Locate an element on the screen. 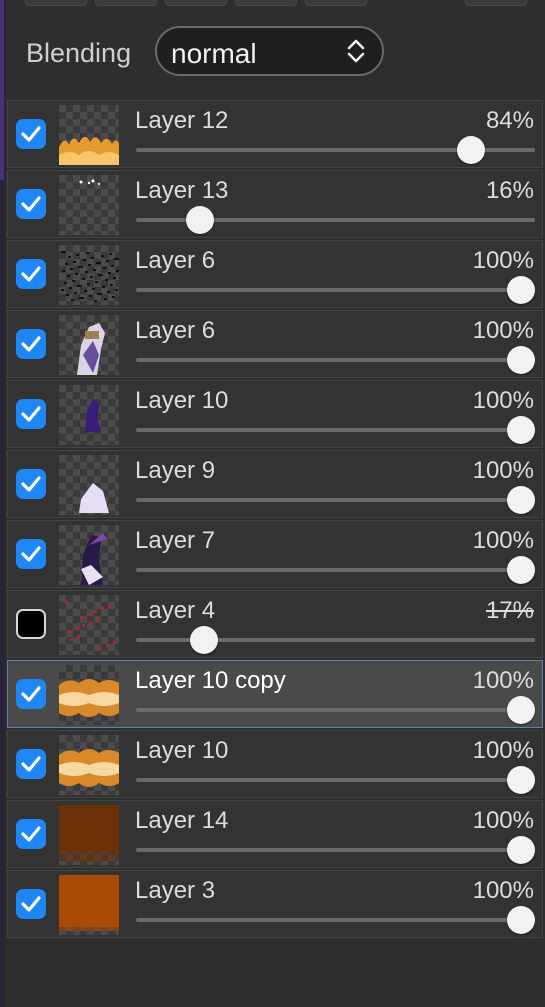  layer-row: Layer 12 84% is located at coordinates (275, 134).